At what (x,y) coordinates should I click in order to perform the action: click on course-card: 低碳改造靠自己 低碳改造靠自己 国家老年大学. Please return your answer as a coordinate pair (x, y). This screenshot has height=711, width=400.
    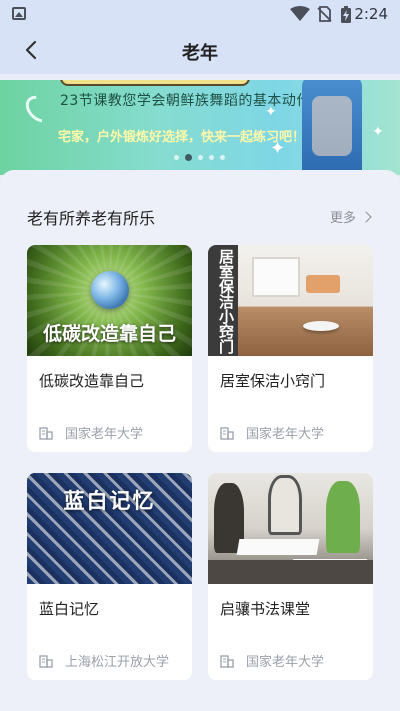
    Looking at the image, I should click on (109, 348).